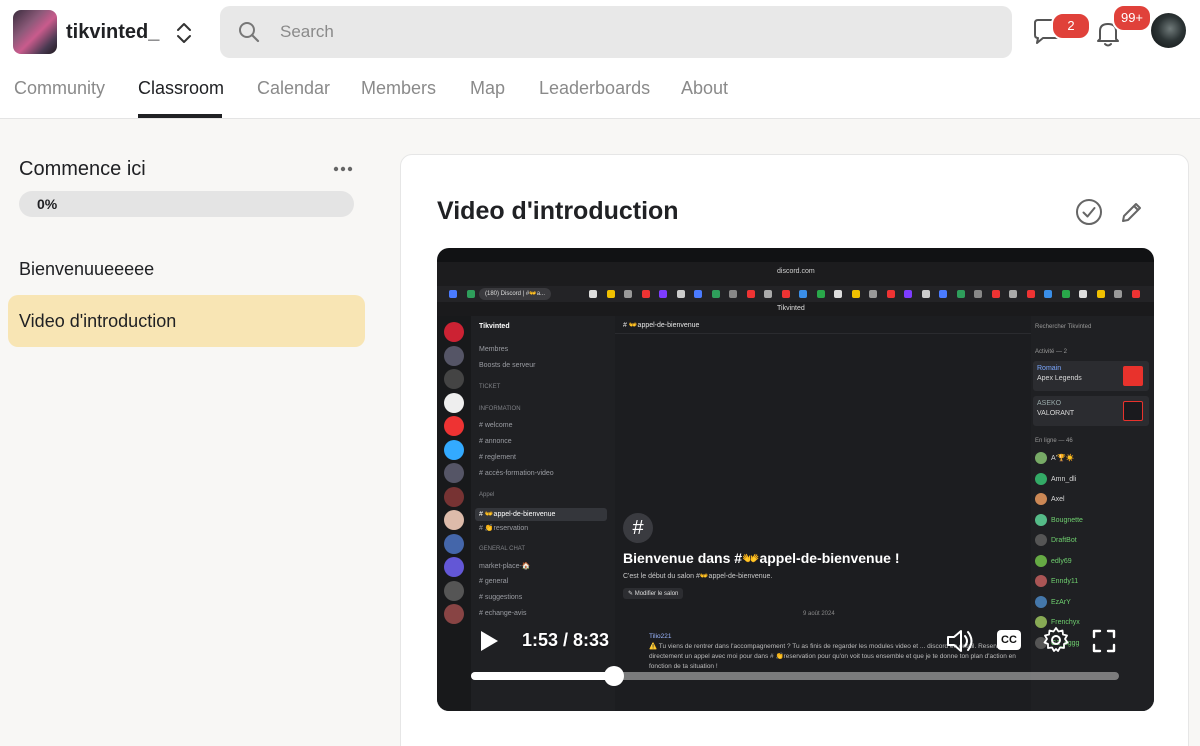 This screenshot has height=746, width=1200. I want to click on video-activity-game: Apex Legends, so click(1059, 378).